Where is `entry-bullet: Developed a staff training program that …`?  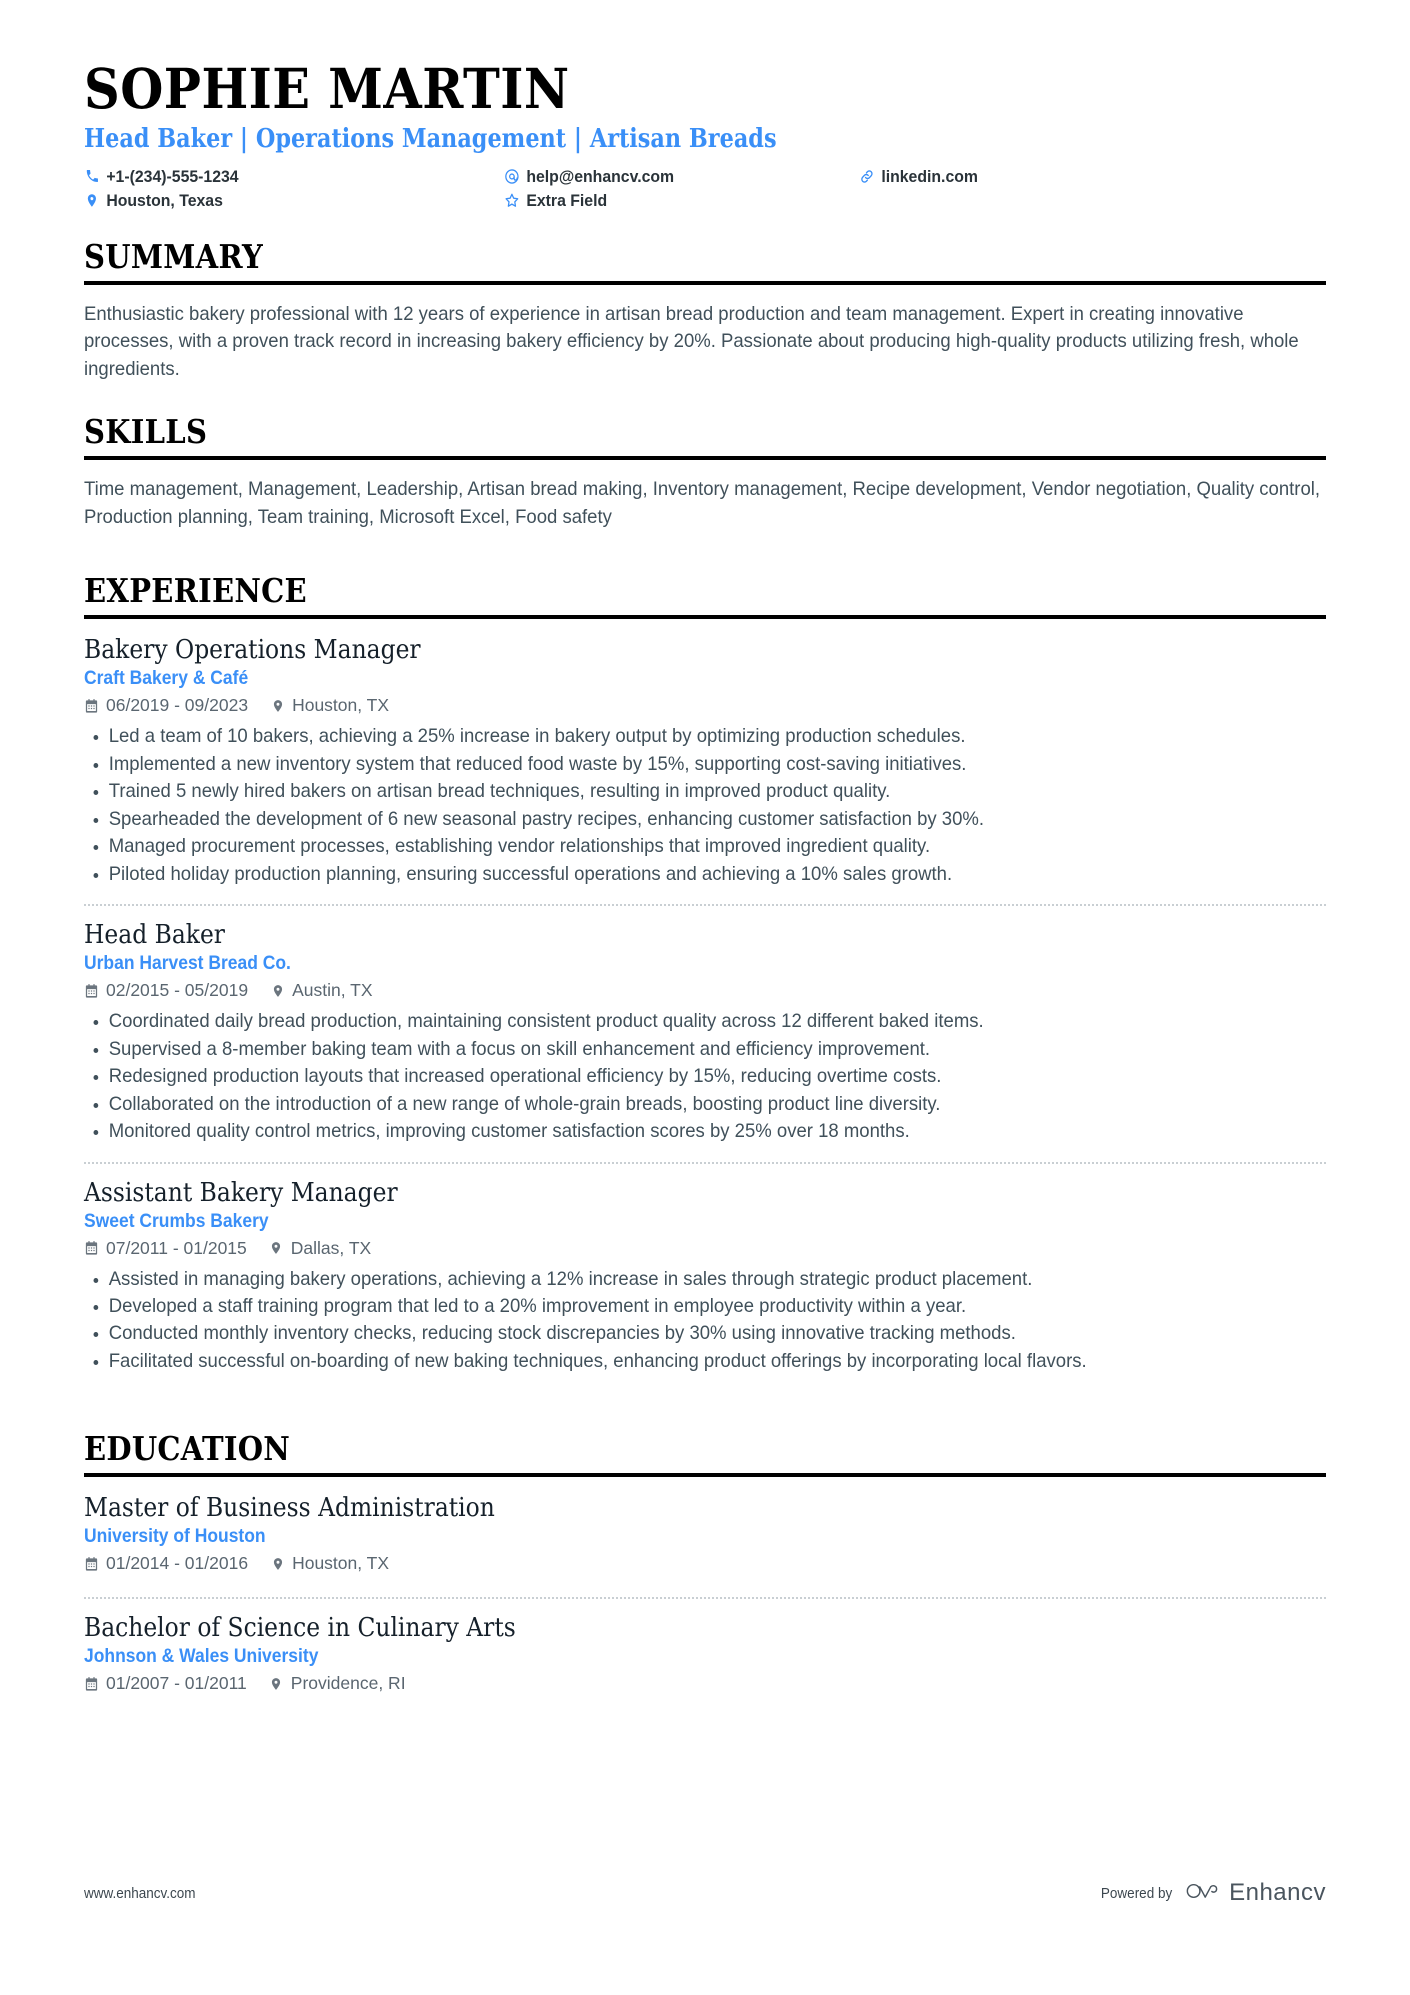
entry-bullet: Developed a staff training program that … is located at coordinates (716, 1306).